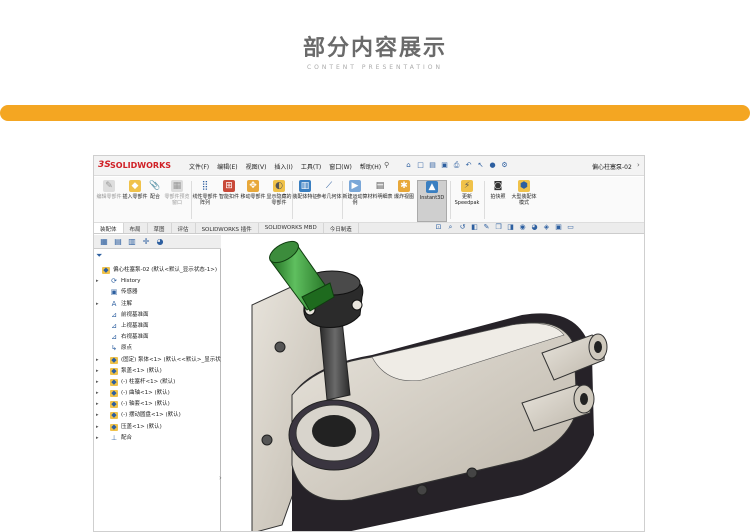 Image resolution: width=750 pixels, height=532 pixels. I want to click on zoom-fit-icon: ⊡, so click(438, 227).